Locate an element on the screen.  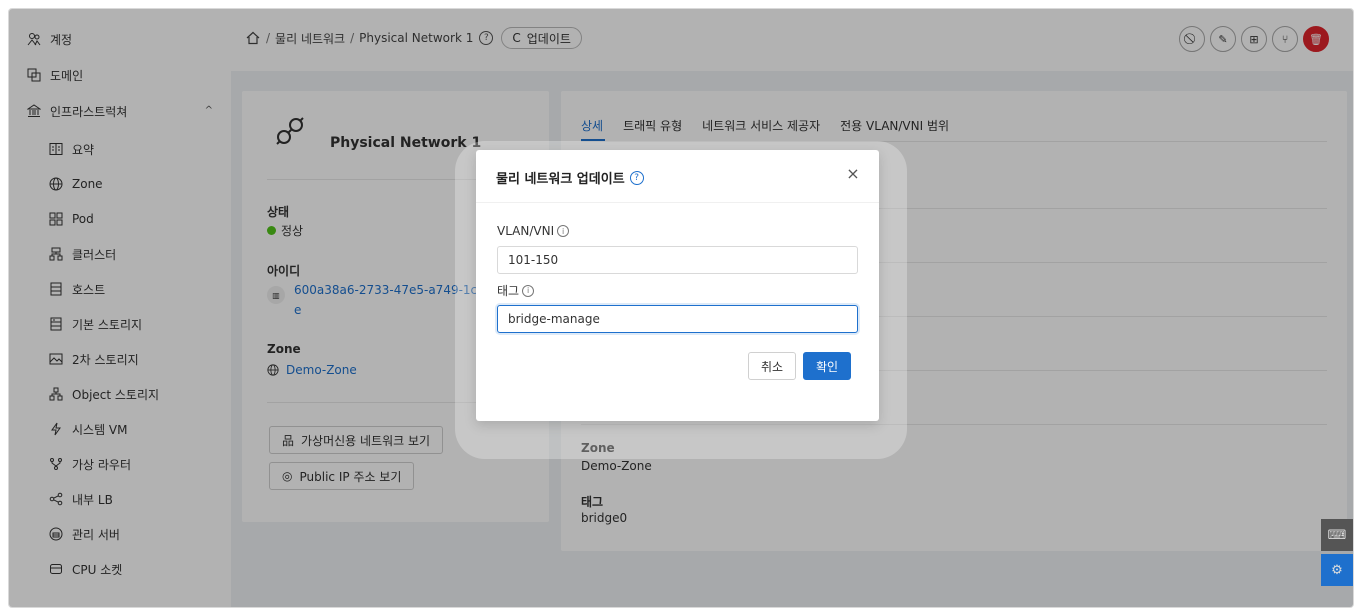
dialog-header-divider is located at coordinates (677, 202).